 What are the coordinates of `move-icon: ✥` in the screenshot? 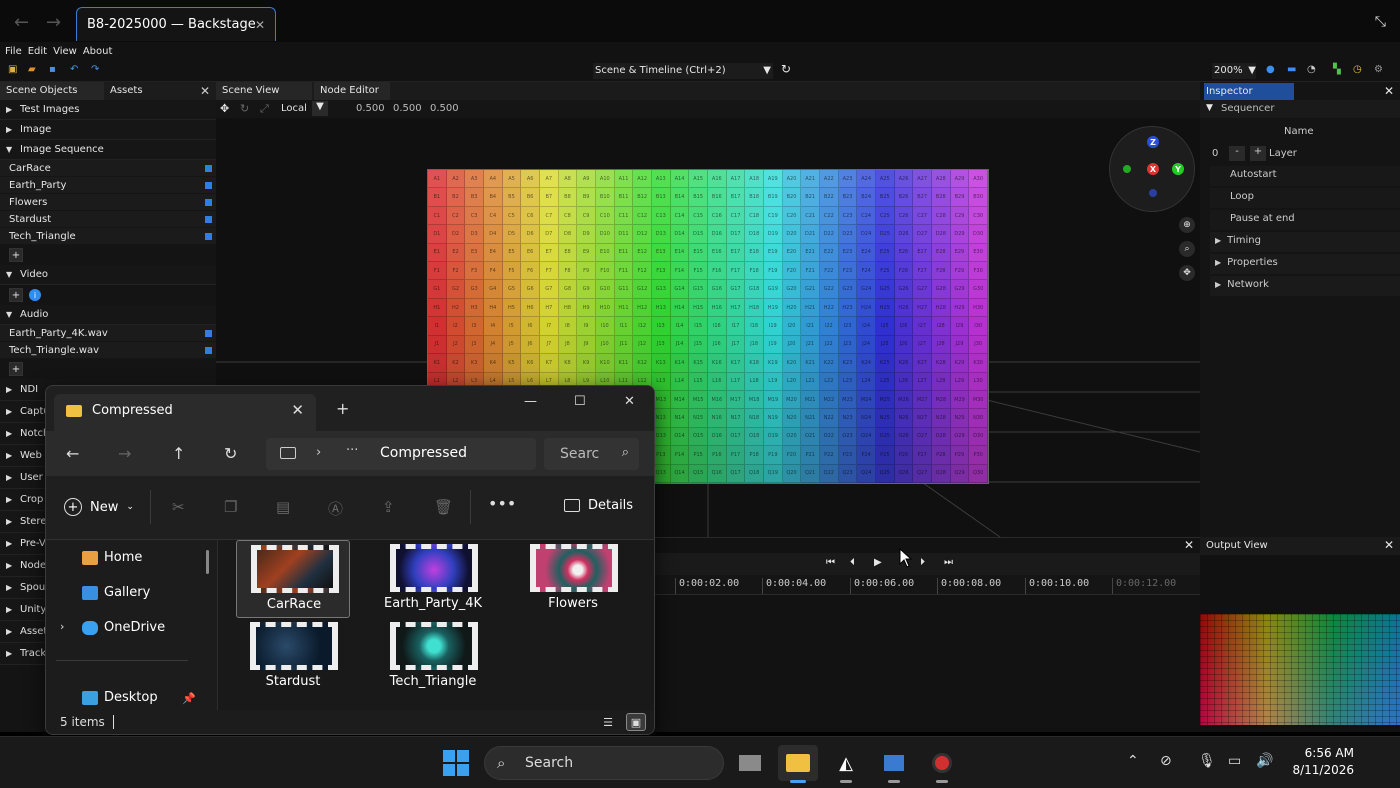 It's located at (224, 108).